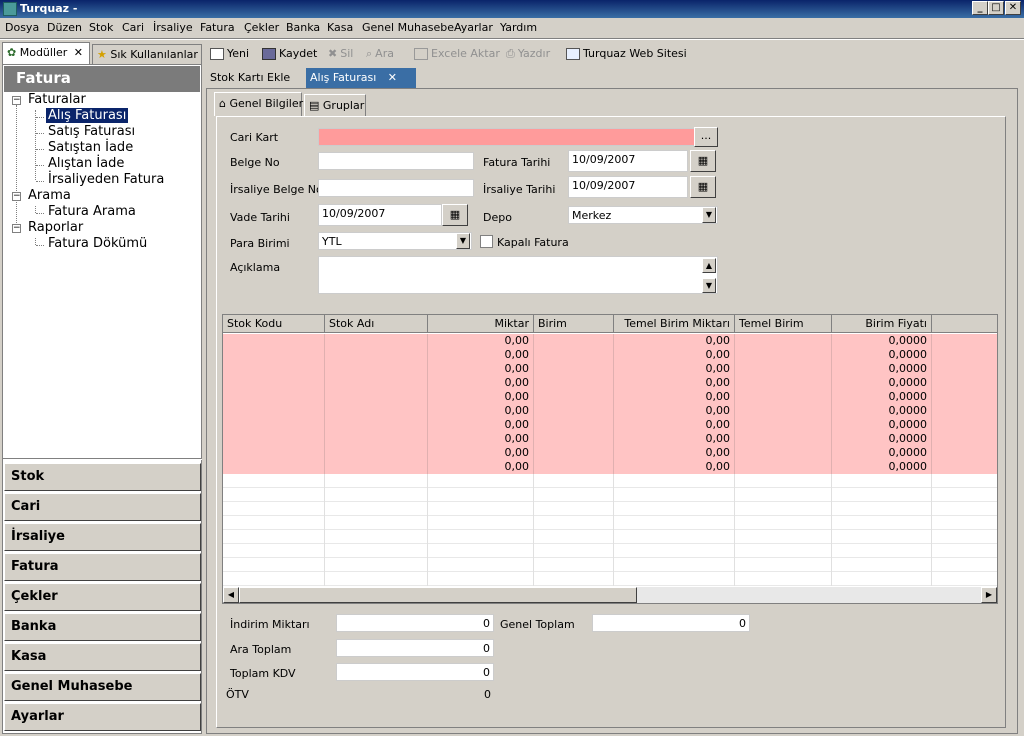 Image resolution: width=1024 pixels, height=736 pixels. I want to click on tab-sik-kullanilanlar: ★ Sık Kullanılanlar, so click(147, 54).